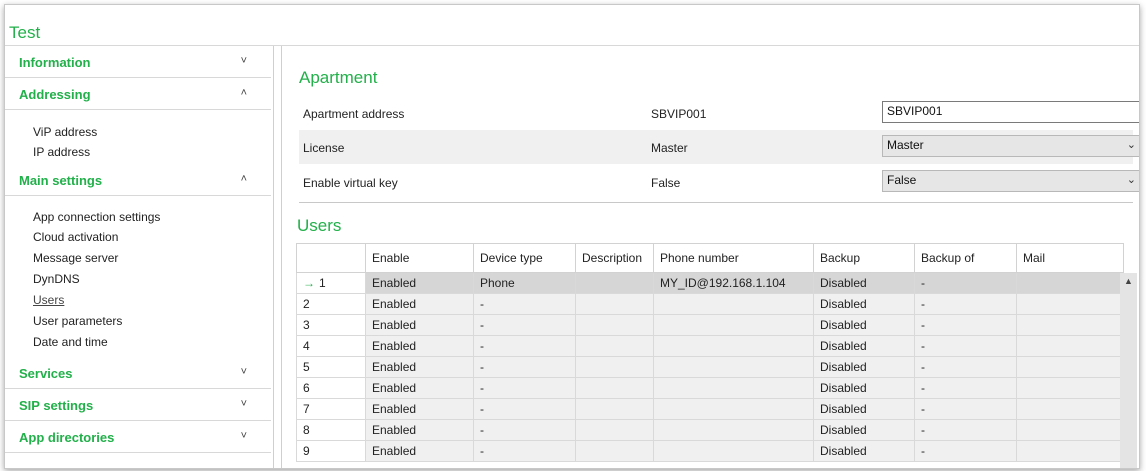 This screenshot has height=471, width=1146. What do you see at coordinates (524, 283) in the screenshot?
I see `cell-device-type: Phone` at bounding box center [524, 283].